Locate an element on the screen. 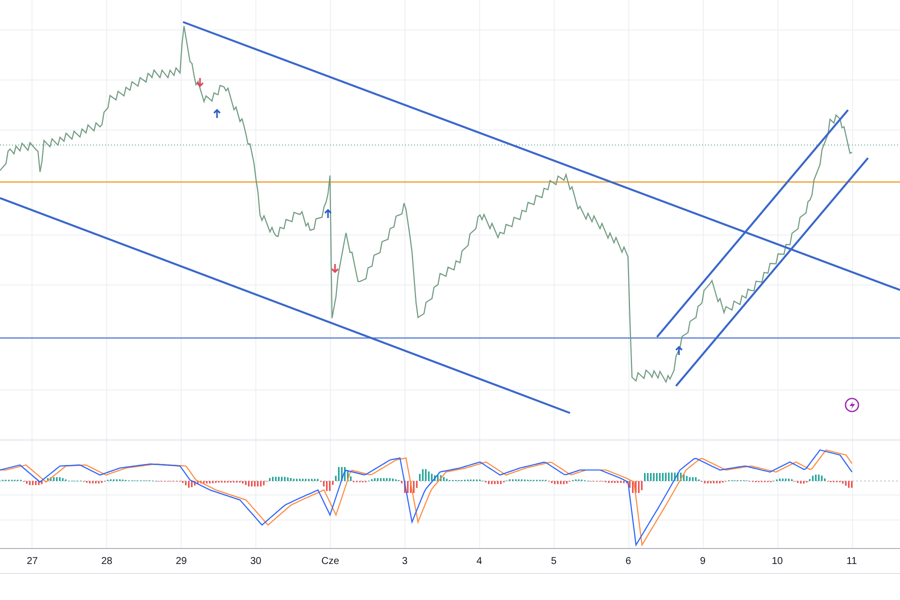 The height and width of the screenshot is (600, 900). time-axis-label: 6 is located at coordinates (628, 561).